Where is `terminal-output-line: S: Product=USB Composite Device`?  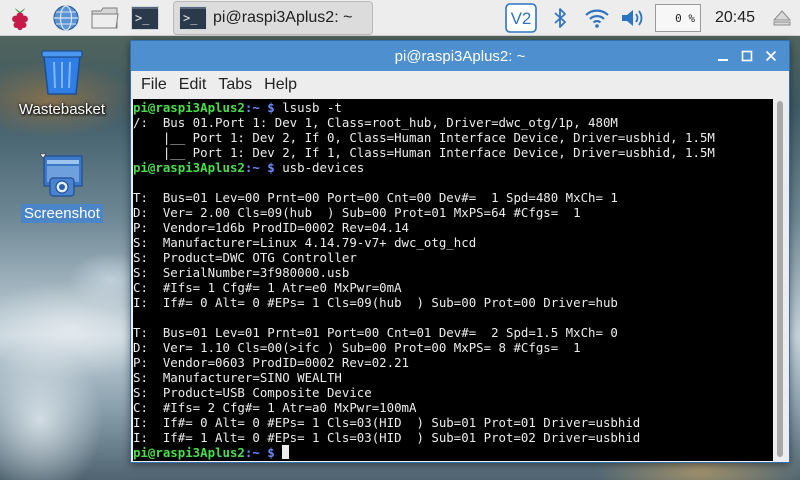 terminal-output-line: S: Product=USB Composite Device is located at coordinates (252, 392).